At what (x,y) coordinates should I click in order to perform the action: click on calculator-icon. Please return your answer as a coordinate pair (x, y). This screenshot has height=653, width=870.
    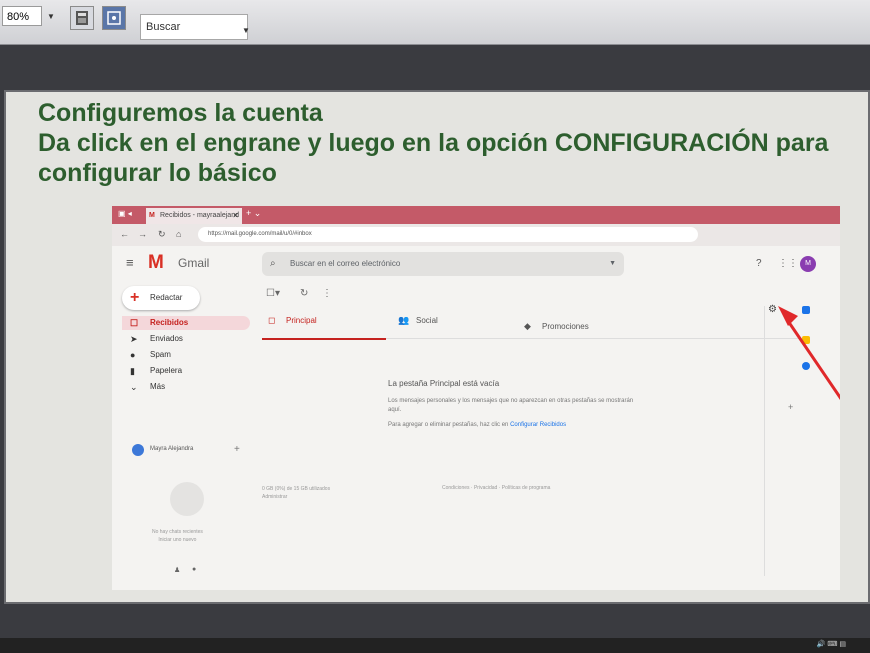
    Looking at the image, I should click on (82, 18).